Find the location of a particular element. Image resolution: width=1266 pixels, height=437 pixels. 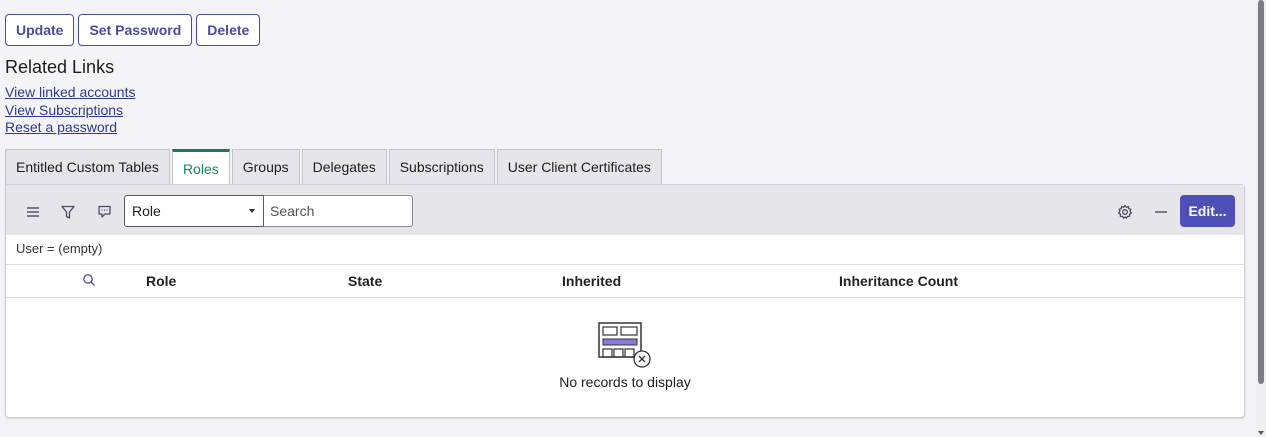

view-linked-accounts-link: View linked accounts is located at coordinates (70, 93).